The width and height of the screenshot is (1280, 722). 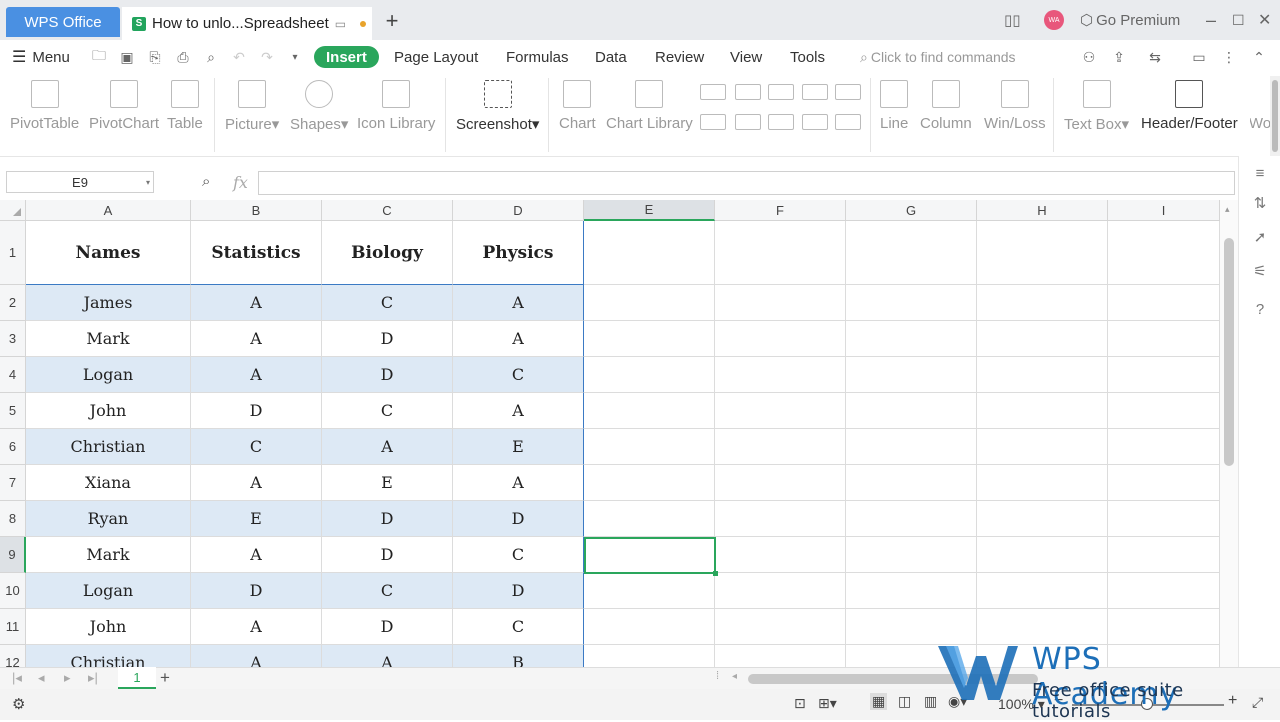 What do you see at coordinates (717, 676) in the screenshot?
I see `split-handle-icon: ⁞` at bounding box center [717, 676].